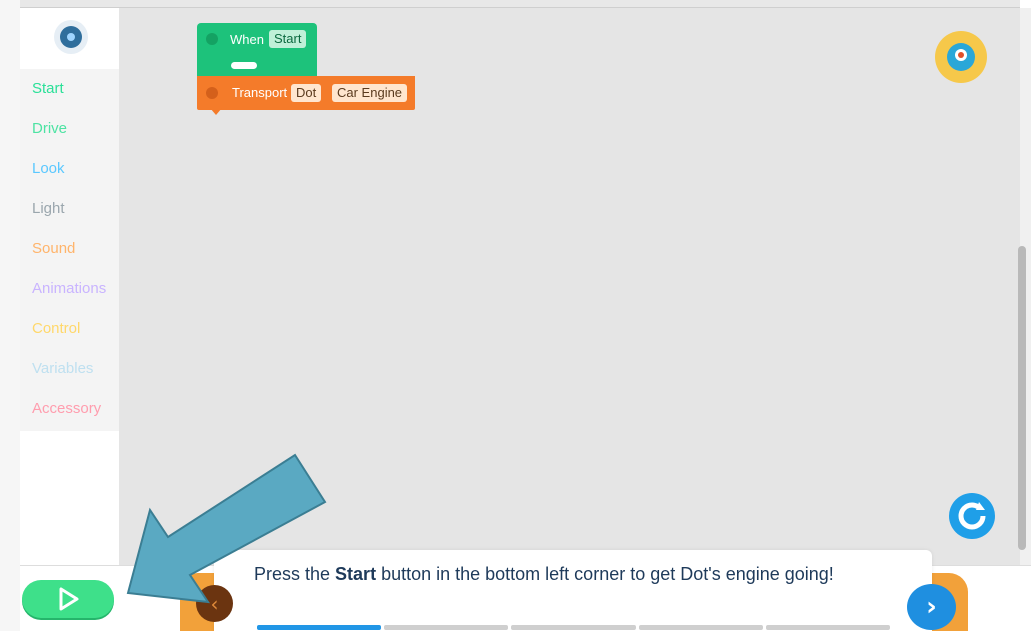 The image size is (1031, 631). I want to click on category-light: Light, so click(69, 209).